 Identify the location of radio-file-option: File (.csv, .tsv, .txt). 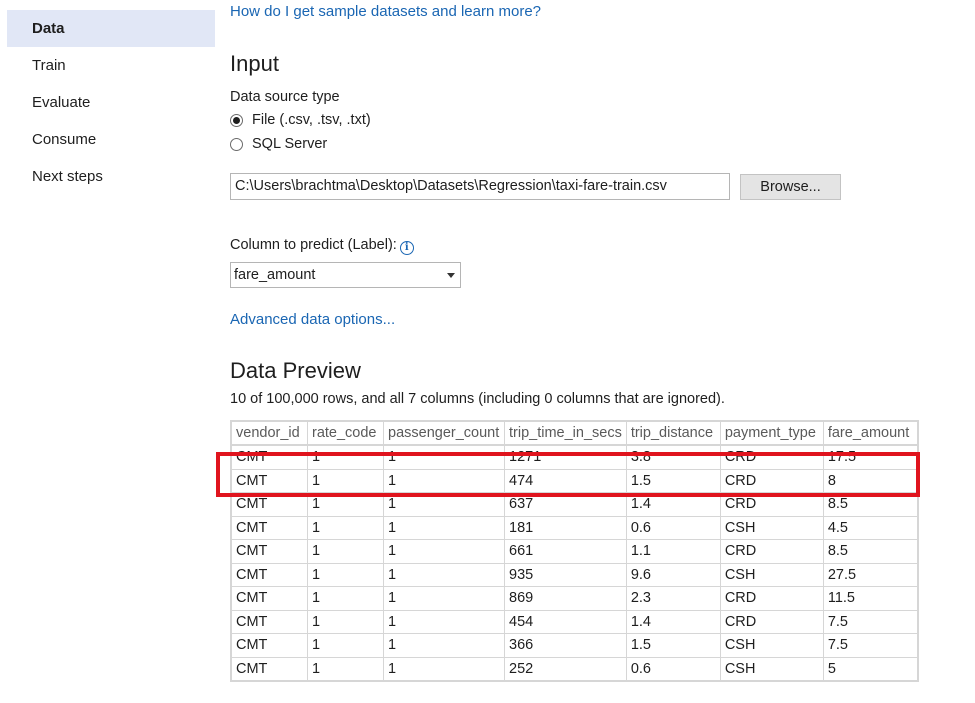
(300, 120).